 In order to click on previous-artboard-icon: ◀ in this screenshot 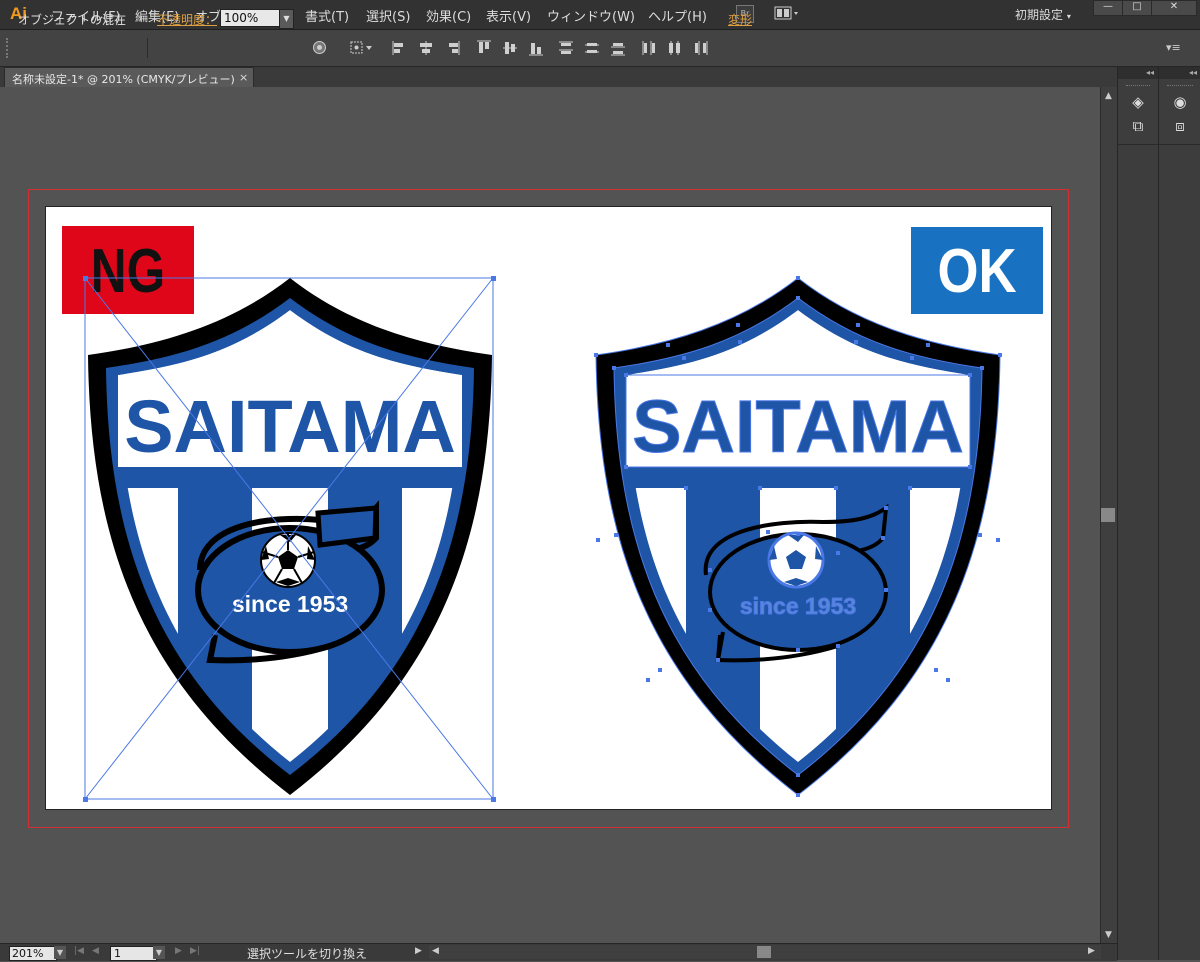, I will do `click(95, 951)`.